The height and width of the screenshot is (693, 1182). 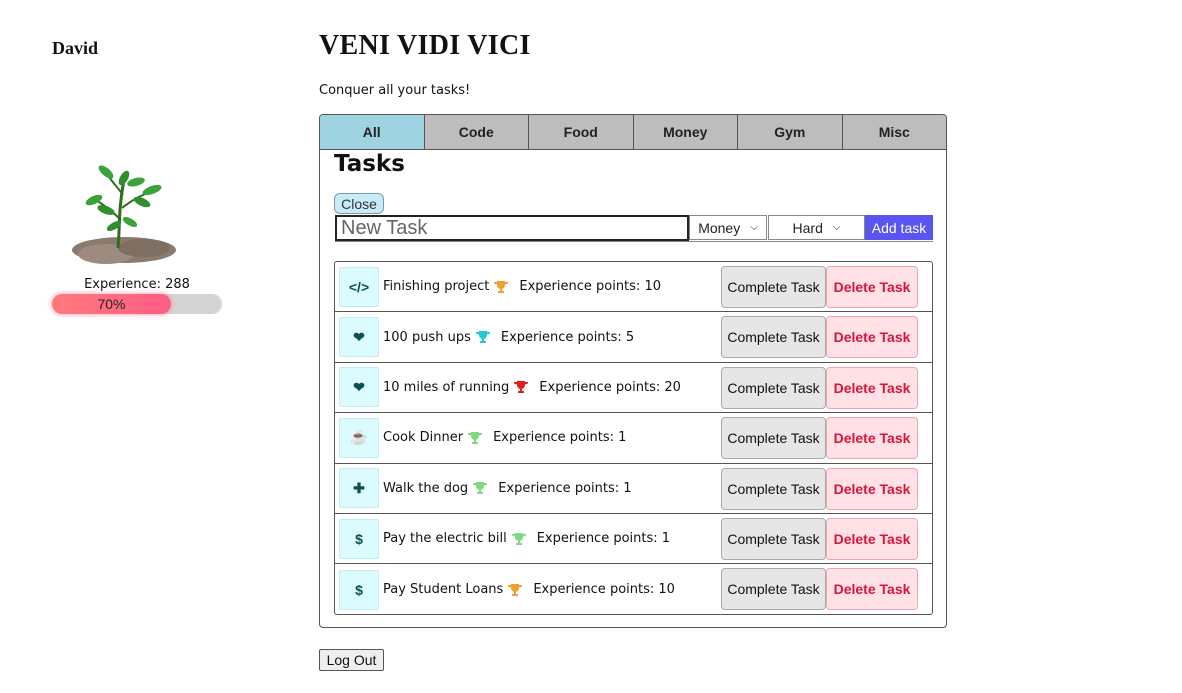 What do you see at coordinates (436, 287) in the screenshot?
I see `task-name: Finishing project` at bounding box center [436, 287].